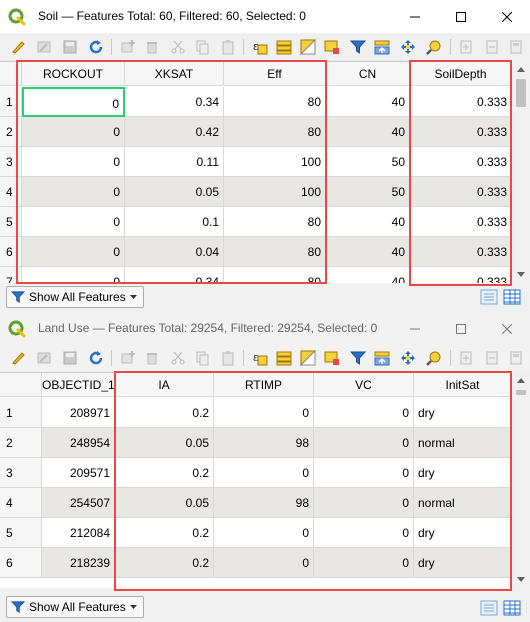  What do you see at coordinates (21, 443) in the screenshot?
I see `row-header: 2` at bounding box center [21, 443].